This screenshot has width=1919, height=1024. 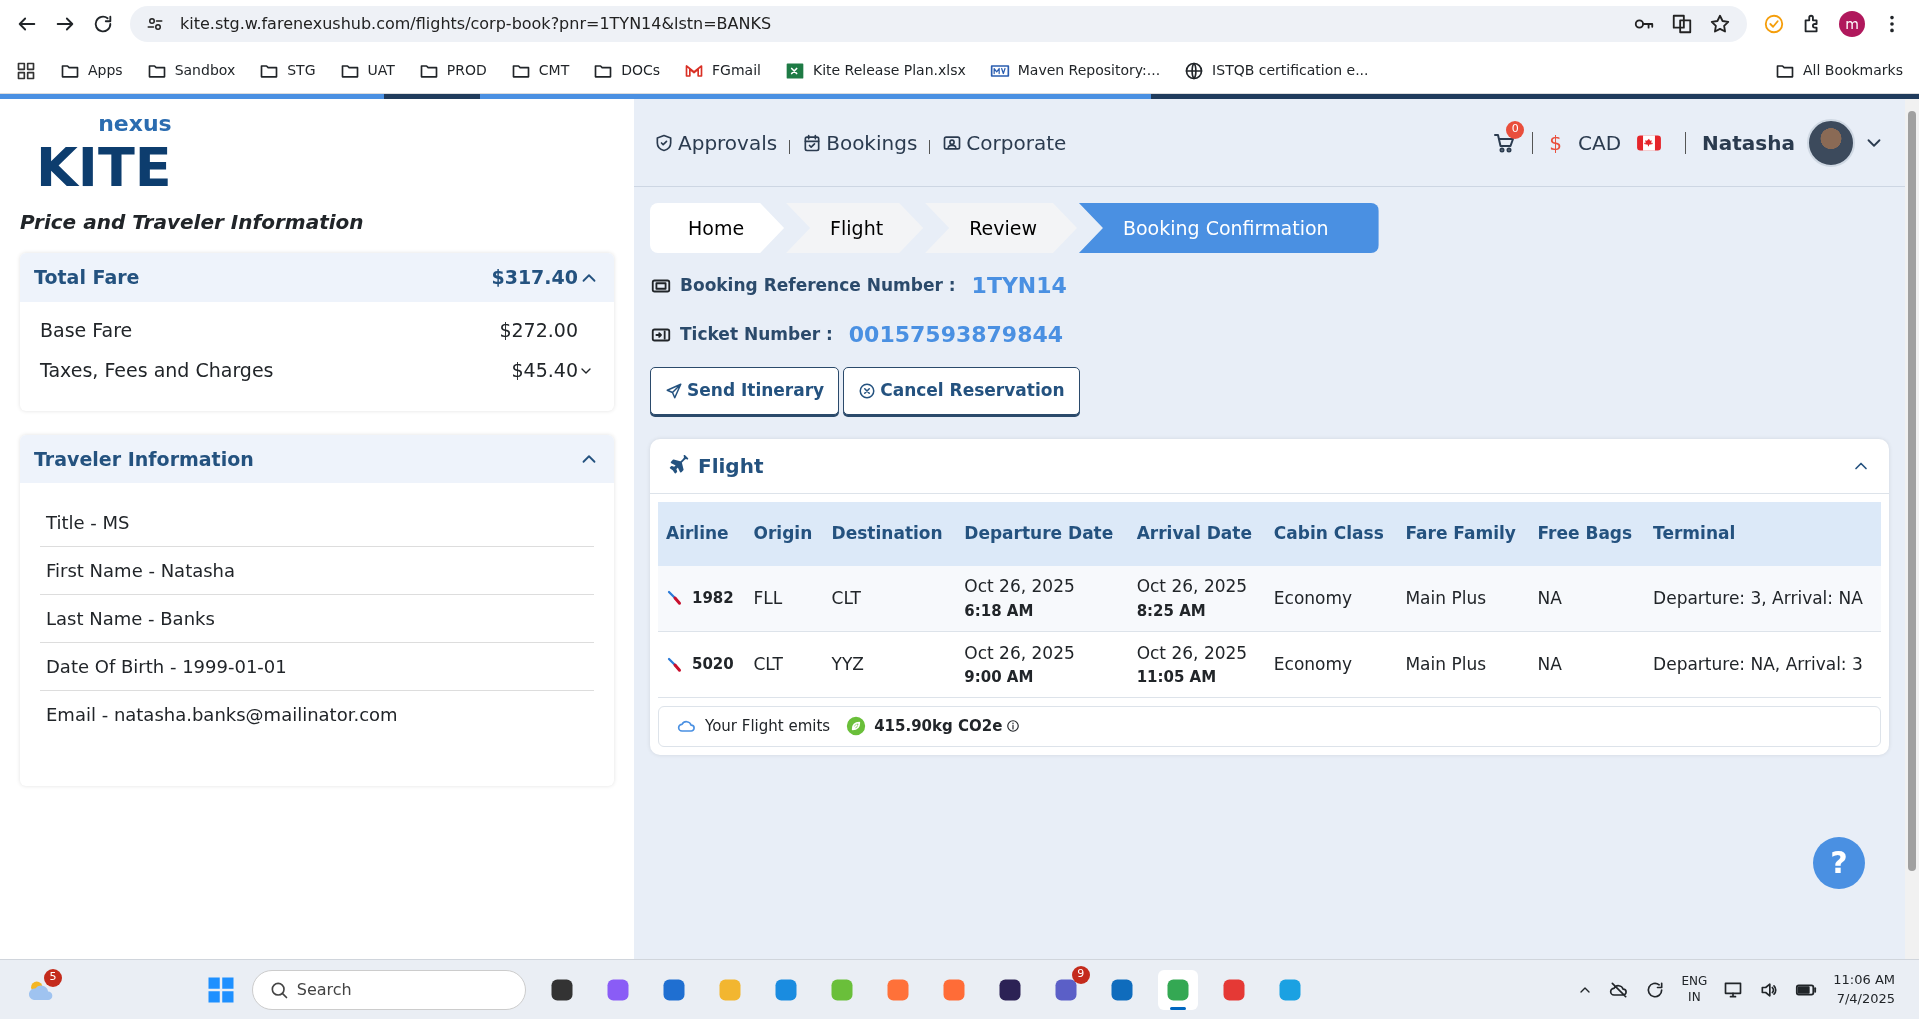 I want to click on globe-icon, so click(x=1194, y=70).